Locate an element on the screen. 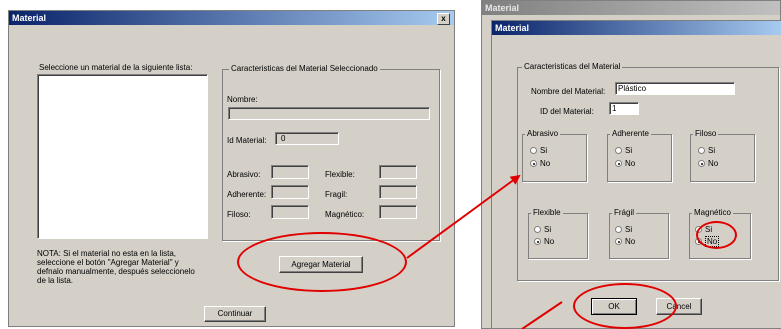  characteristics-title-right: Caracteristicas del Material is located at coordinates (572, 66).